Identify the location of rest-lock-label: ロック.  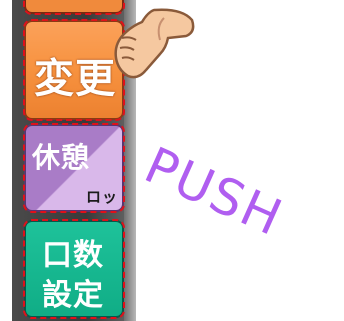
(102, 199).